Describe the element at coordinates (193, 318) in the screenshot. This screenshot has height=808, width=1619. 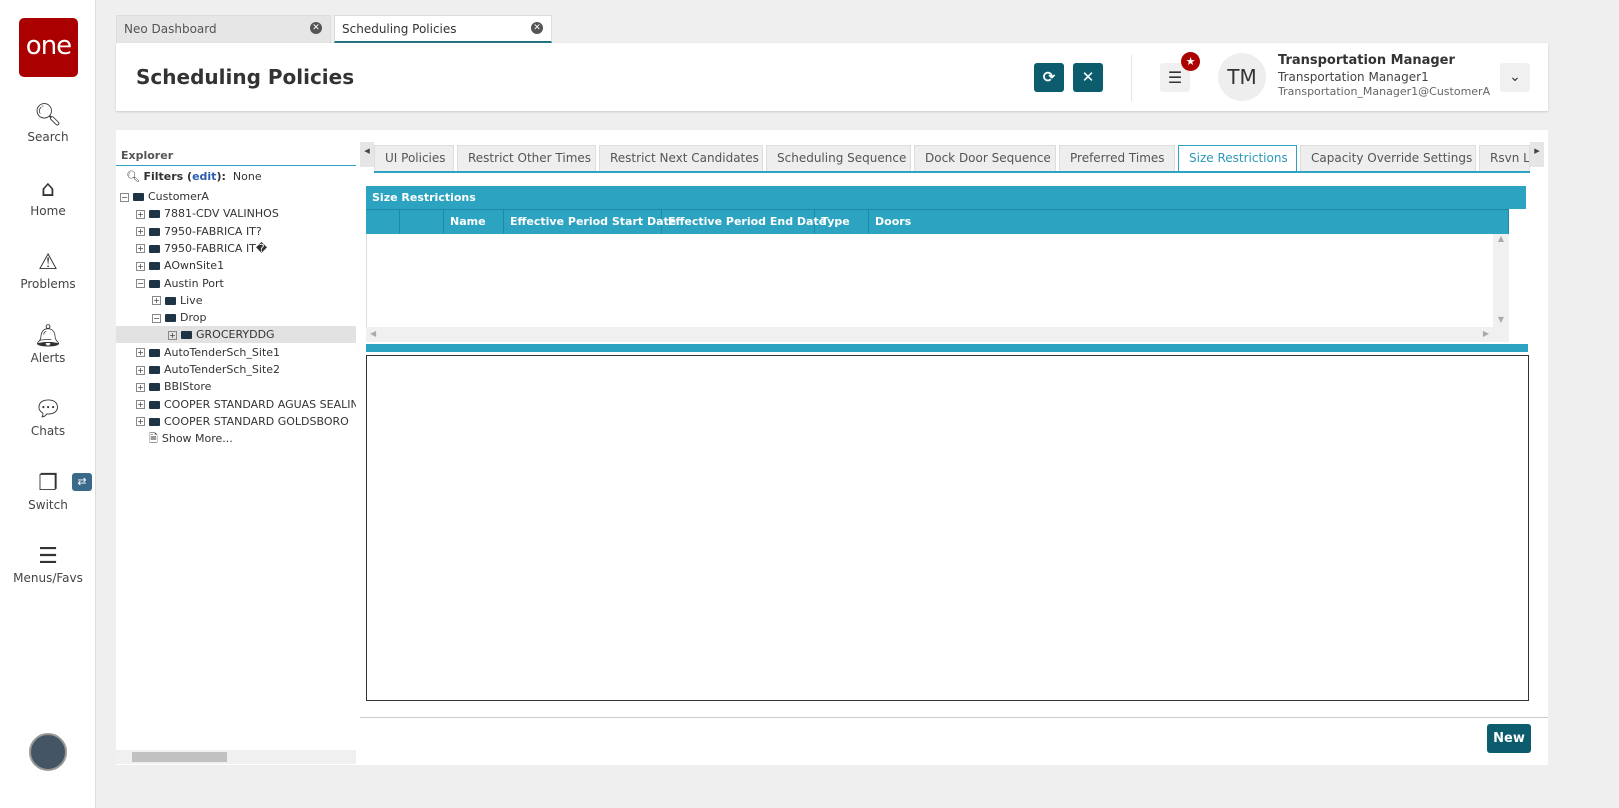
I see `tree-node-label: Drop` at that location.